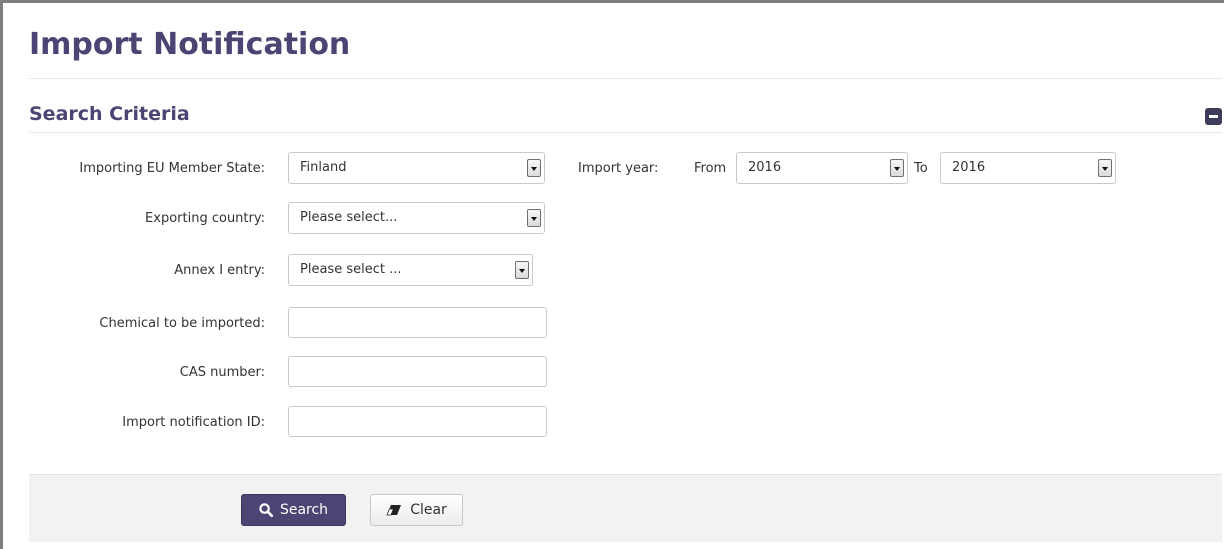  What do you see at coordinates (822, 168) in the screenshot?
I see `import-year-from-select: 2016` at bounding box center [822, 168].